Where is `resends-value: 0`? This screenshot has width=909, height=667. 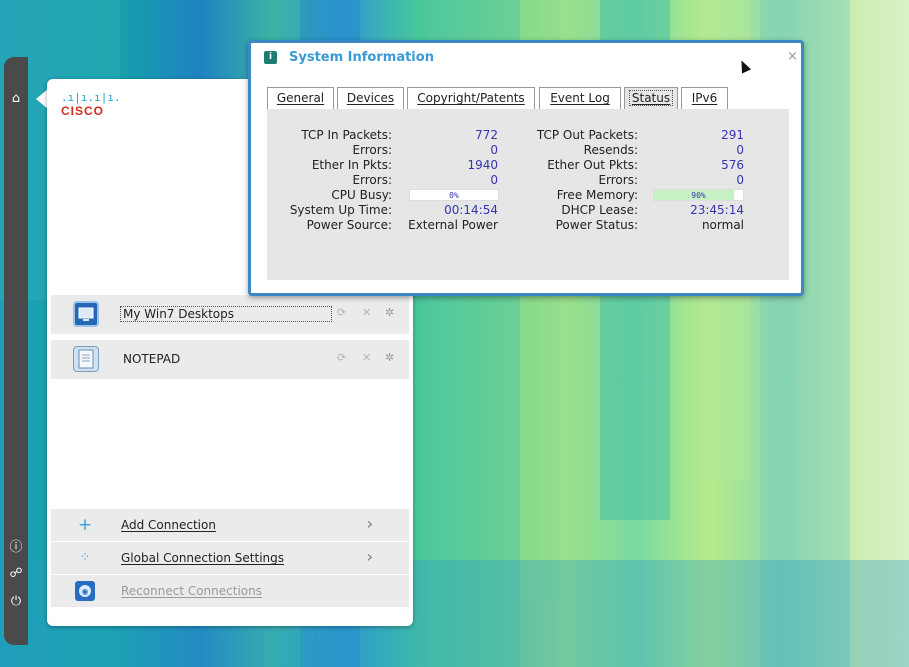 resends-value: 0 is located at coordinates (740, 150).